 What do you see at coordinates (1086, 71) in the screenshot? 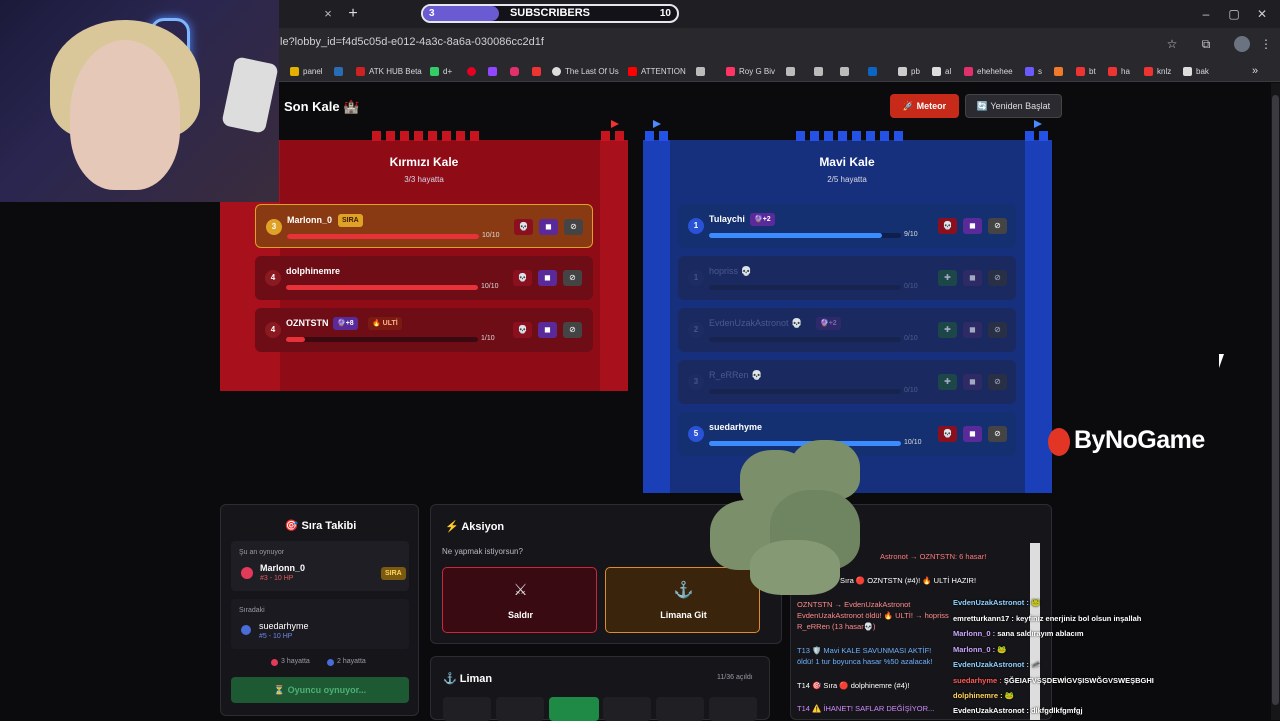
I see `bookmark-bt: bt` at bounding box center [1086, 71].